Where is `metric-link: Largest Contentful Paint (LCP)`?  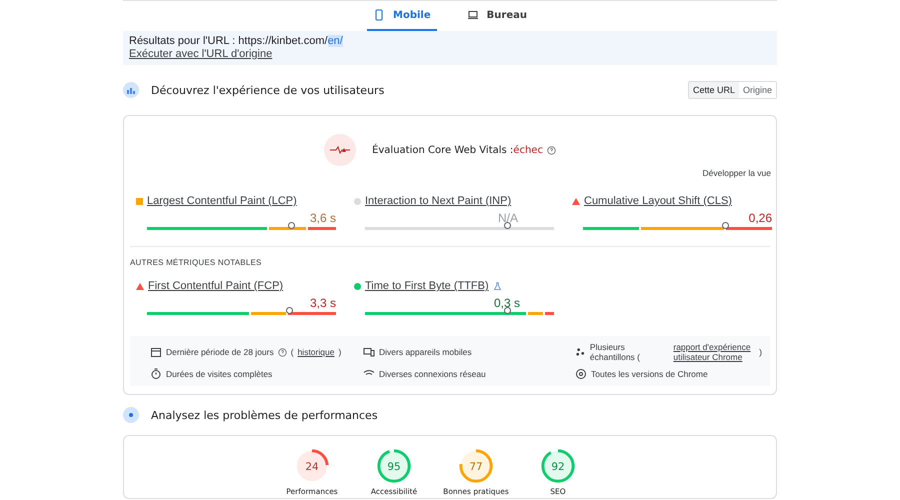 metric-link: Largest Contentful Paint (LCP) is located at coordinates (222, 201).